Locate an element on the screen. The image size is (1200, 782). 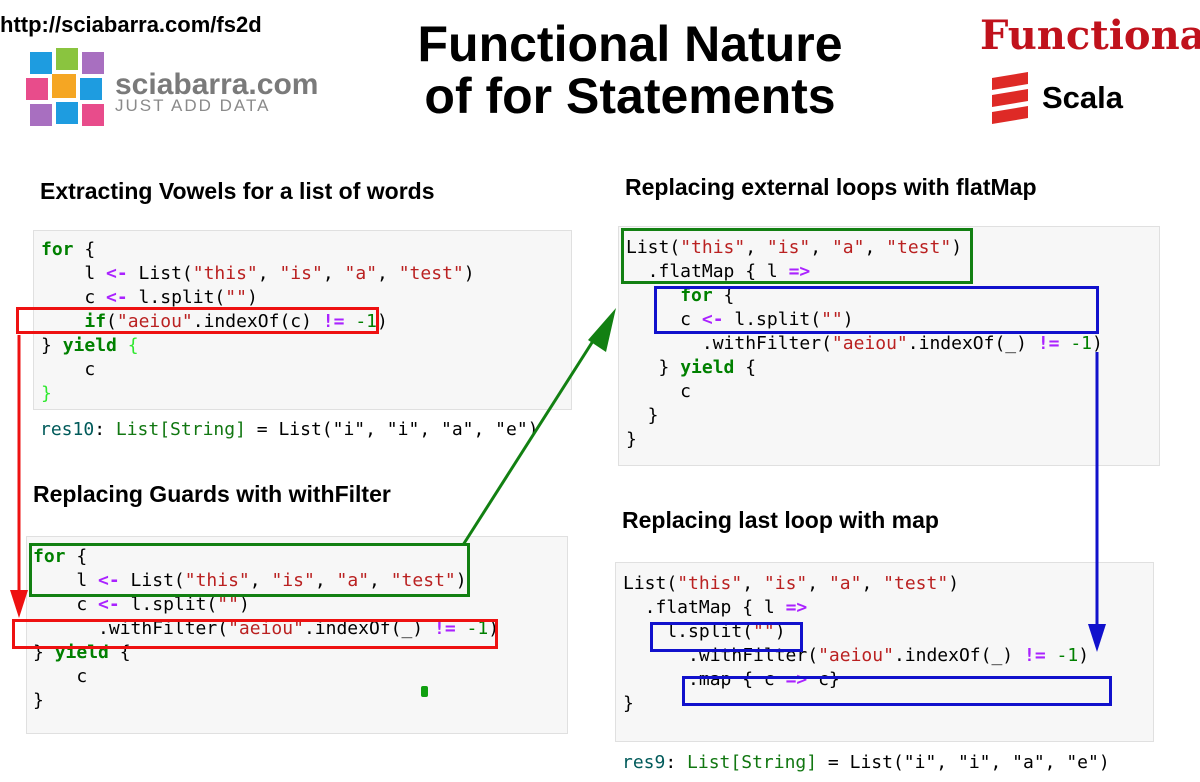
blue-arrow-icon is located at coordinates (1097, 502).